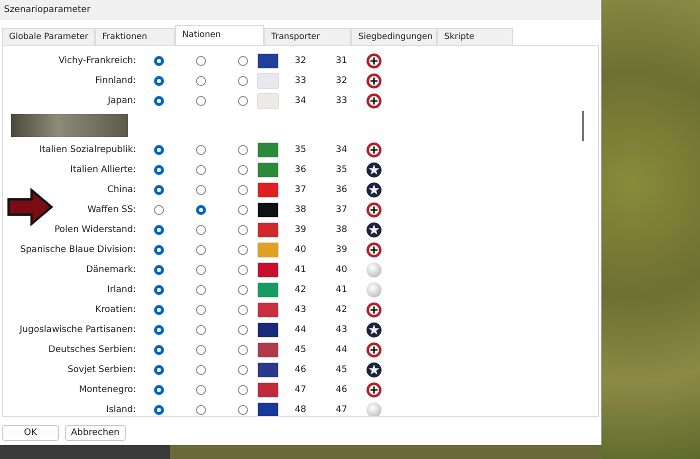 This screenshot has height=459, width=700. Describe the element at coordinates (115, 81) in the screenshot. I see `nation-label: Finnland:` at that location.